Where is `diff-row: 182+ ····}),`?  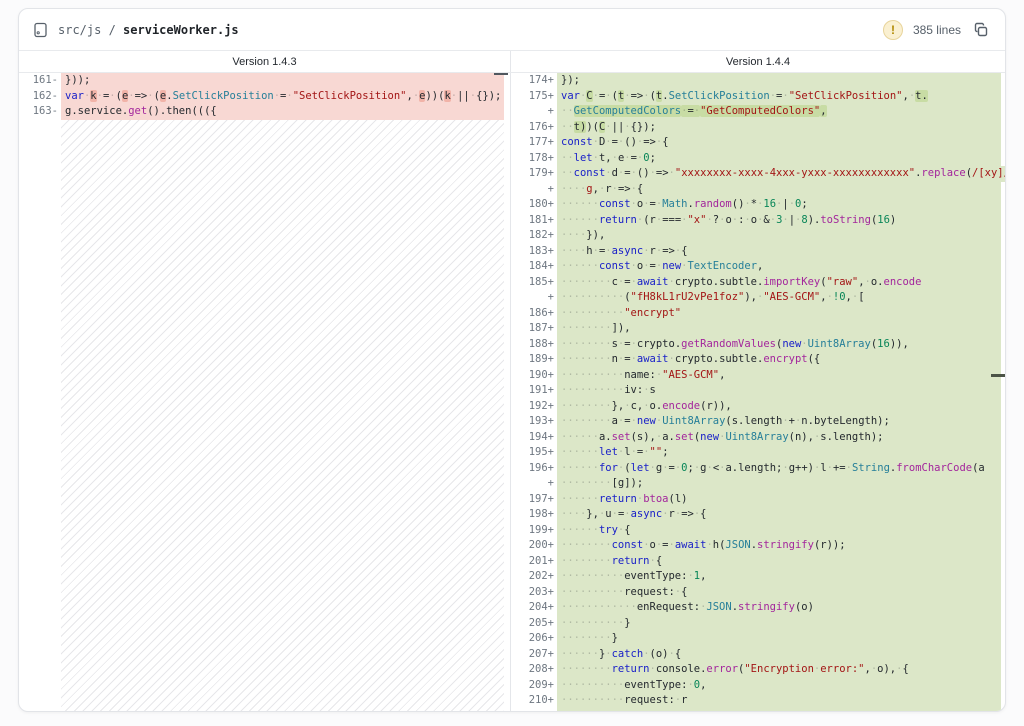 diff-row: 182+ ····}), is located at coordinates (758, 236).